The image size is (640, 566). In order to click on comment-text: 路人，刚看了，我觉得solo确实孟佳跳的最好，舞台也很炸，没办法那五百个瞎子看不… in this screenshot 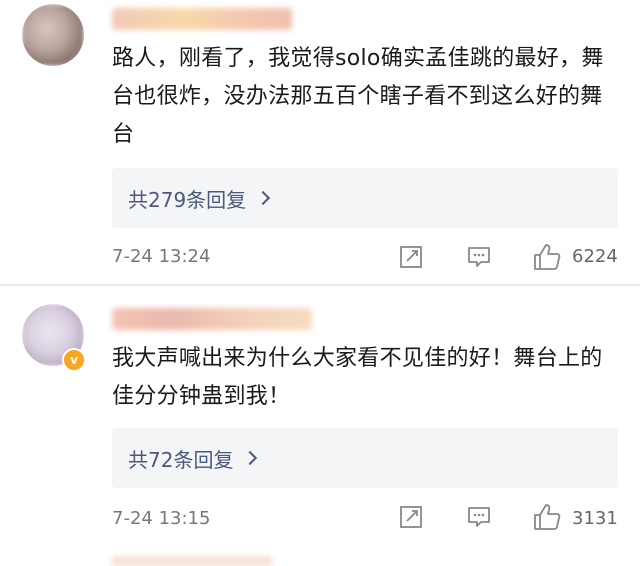, I will do `click(358, 96)`.